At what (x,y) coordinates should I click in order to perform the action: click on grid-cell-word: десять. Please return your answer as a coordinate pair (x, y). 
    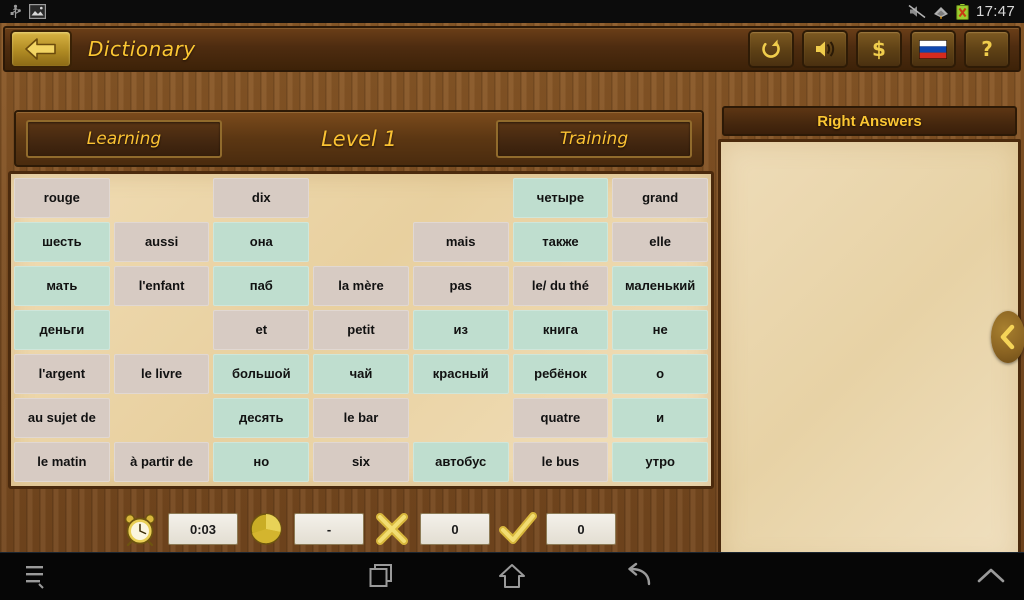
    Looking at the image, I should click on (261, 418).